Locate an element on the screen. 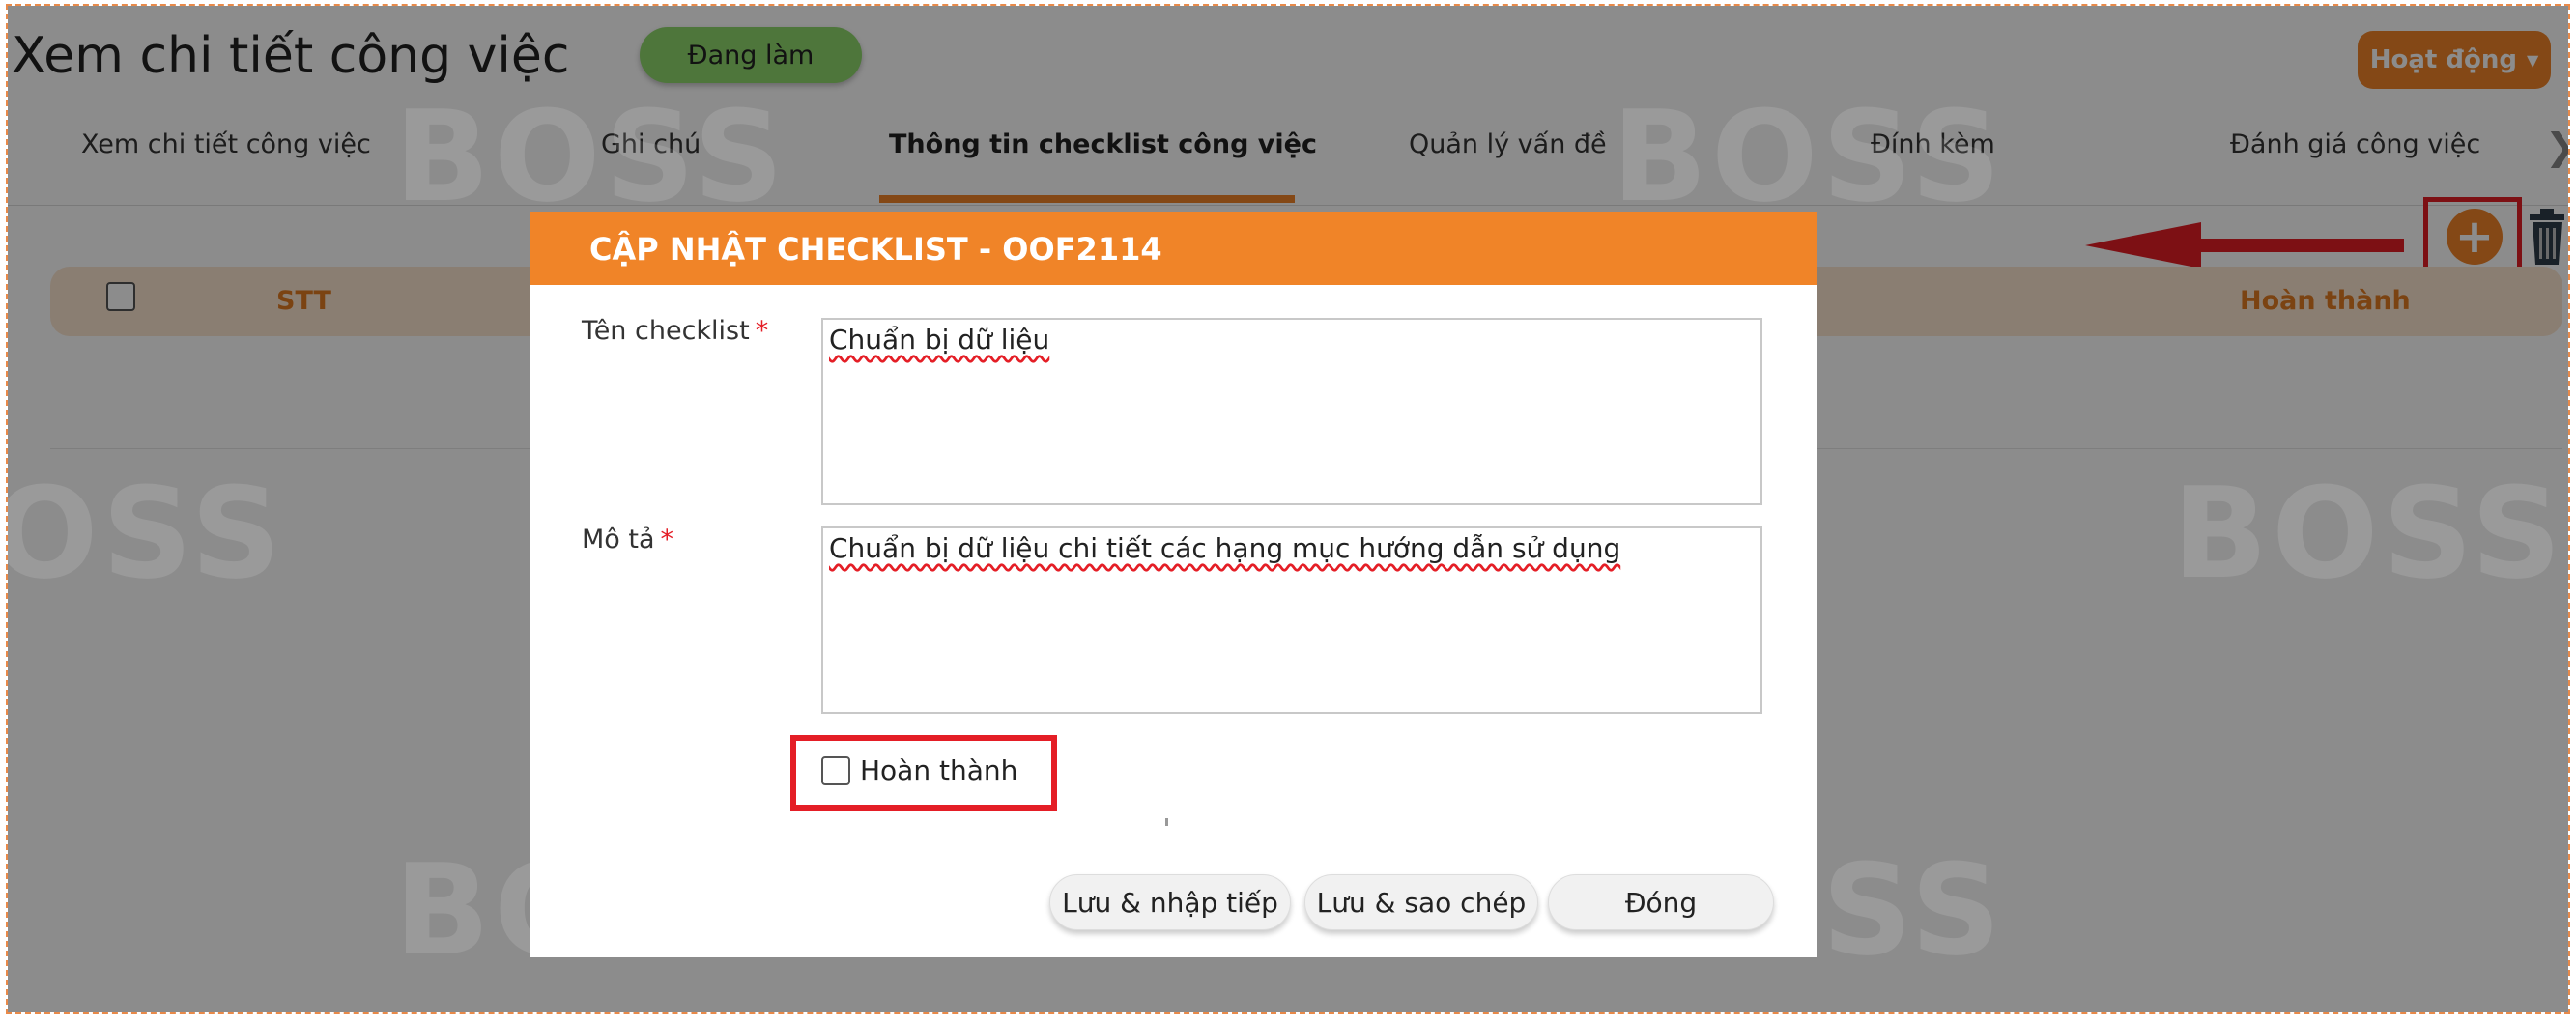 This screenshot has height=1024, width=2576. description-label-text: Mô tả is located at coordinates (619, 540).